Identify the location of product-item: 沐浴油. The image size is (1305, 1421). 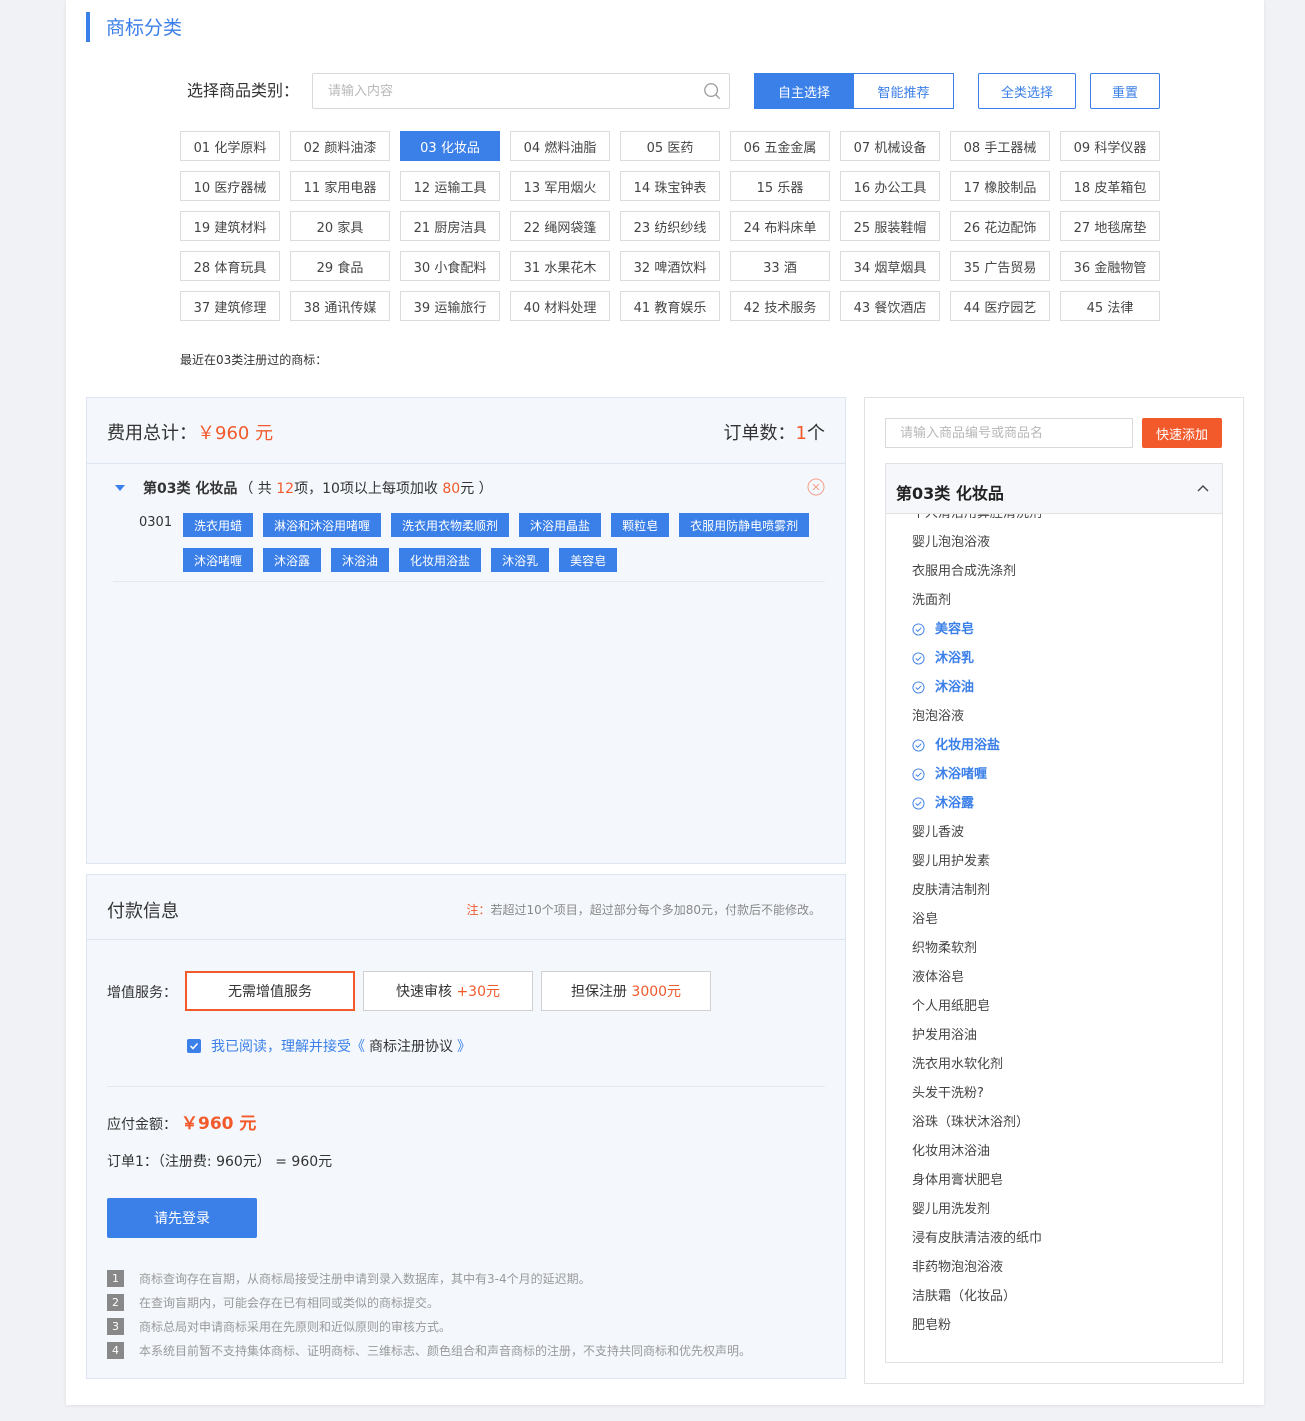
(1062, 687).